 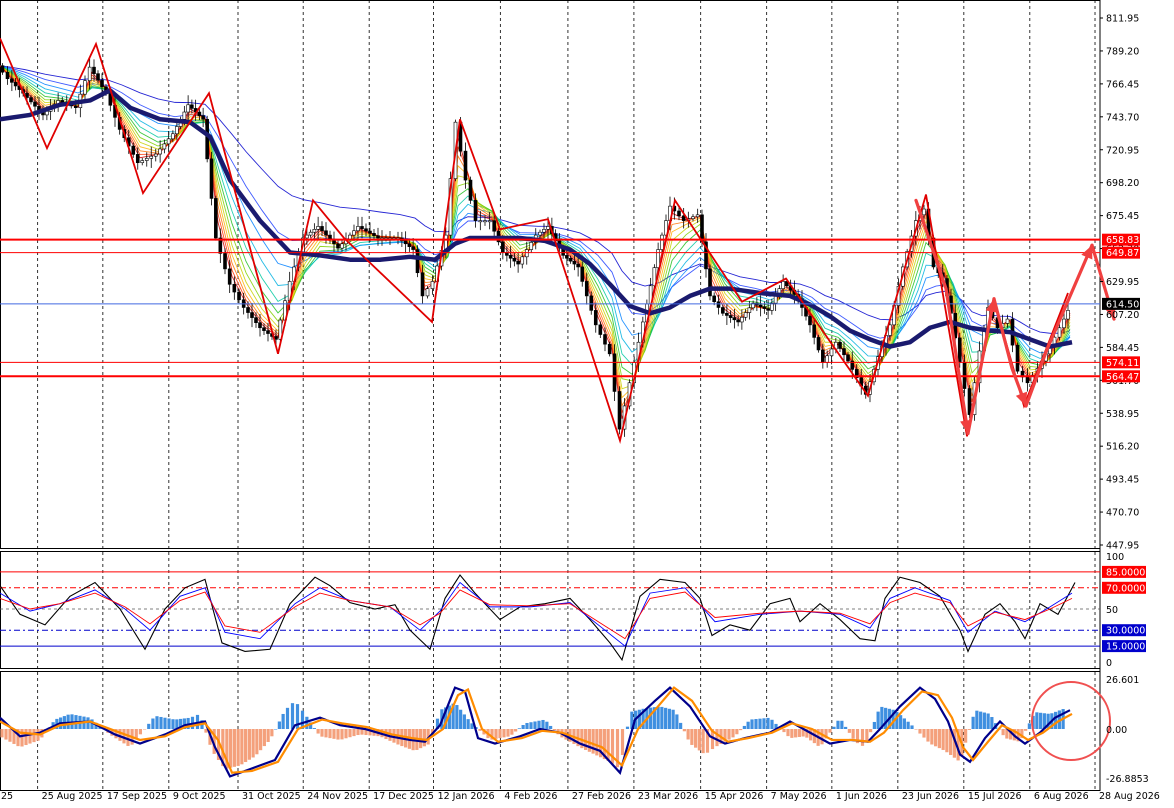 I want to click on date-tick-label: 27 Feb 2026, so click(x=601, y=796).